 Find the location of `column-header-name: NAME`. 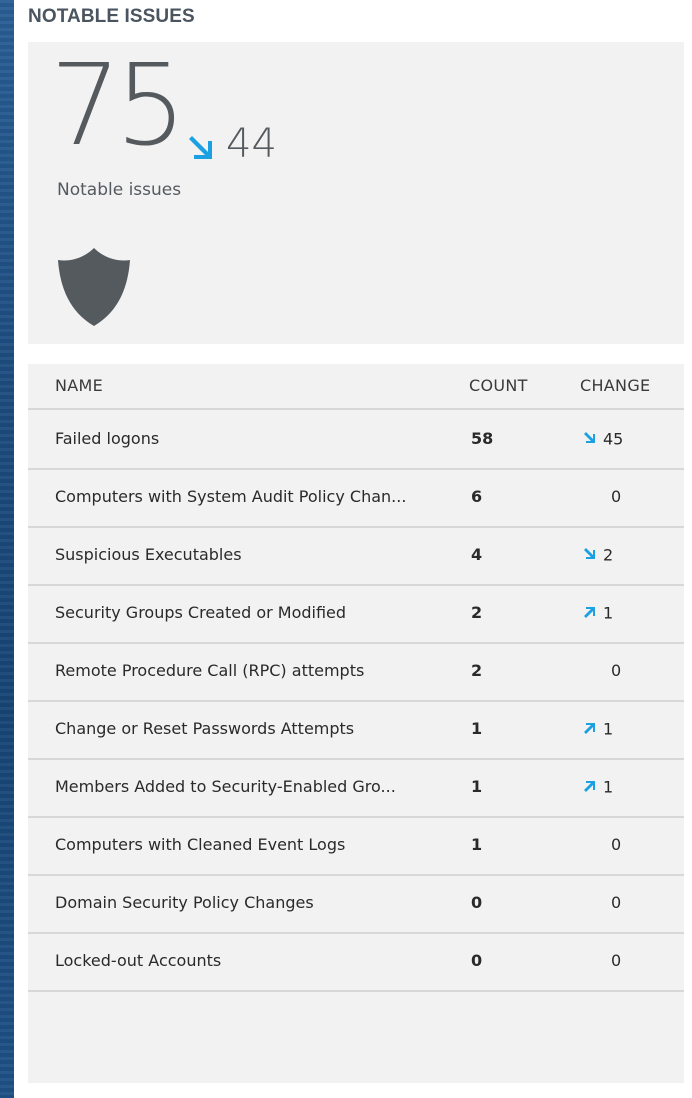

column-header-name: NAME is located at coordinates (79, 386).